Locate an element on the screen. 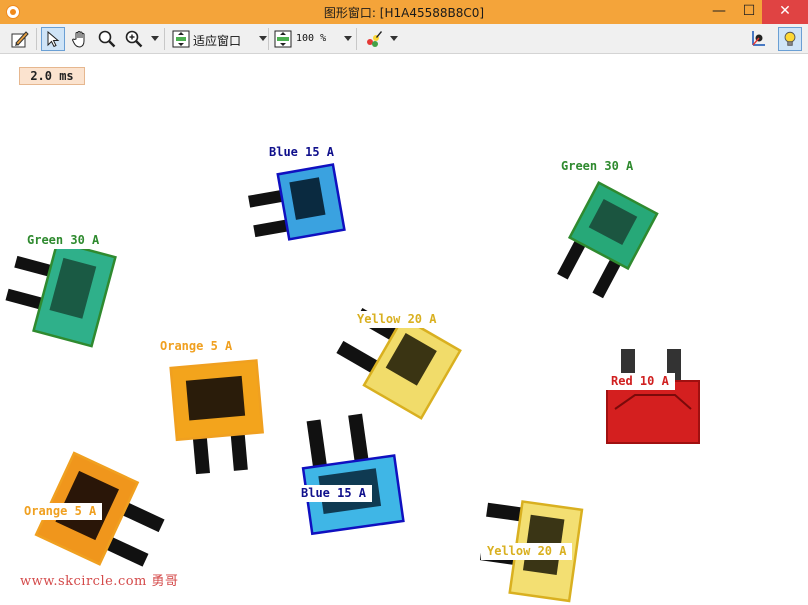 This screenshot has width=808, height=605. fit-mode-dropdown-arrow-icon is located at coordinates (263, 38).